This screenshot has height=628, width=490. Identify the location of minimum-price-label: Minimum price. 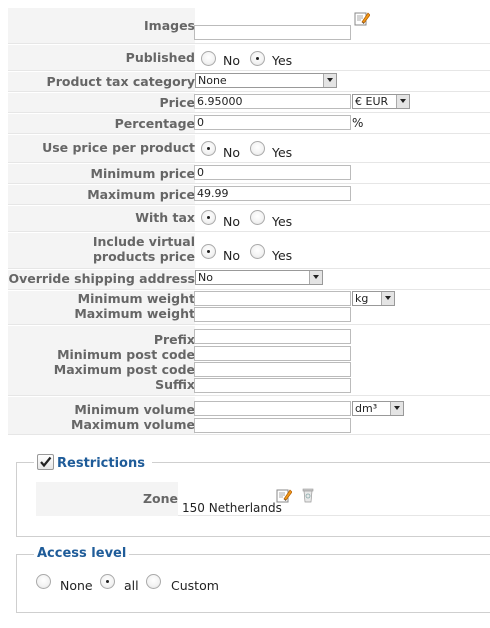
(143, 173).